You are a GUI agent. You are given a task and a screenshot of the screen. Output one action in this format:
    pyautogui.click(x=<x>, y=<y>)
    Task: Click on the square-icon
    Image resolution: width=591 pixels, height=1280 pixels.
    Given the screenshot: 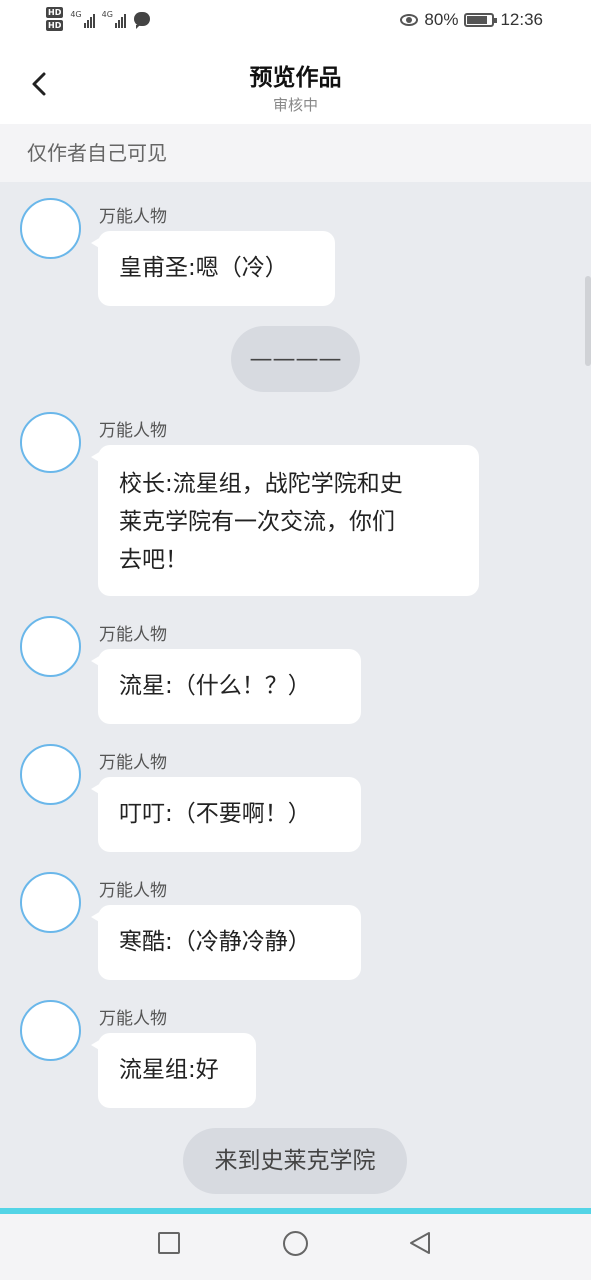 What is the action you would take?
    pyautogui.click(x=169, y=1243)
    